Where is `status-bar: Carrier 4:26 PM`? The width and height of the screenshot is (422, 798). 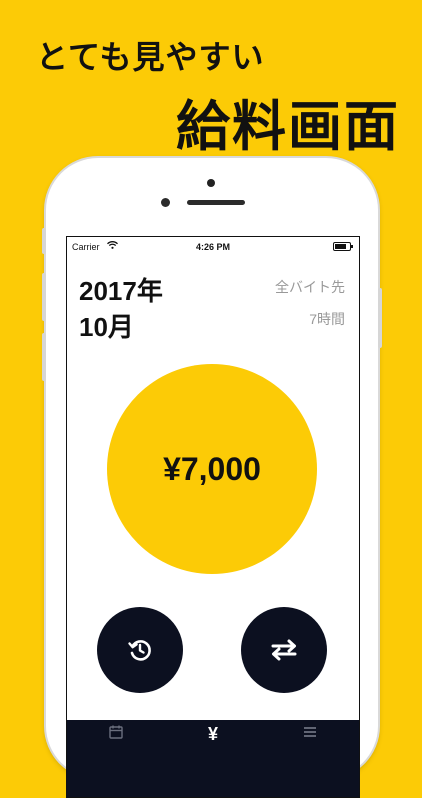 status-bar: Carrier 4:26 PM is located at coordinates (213, 246).